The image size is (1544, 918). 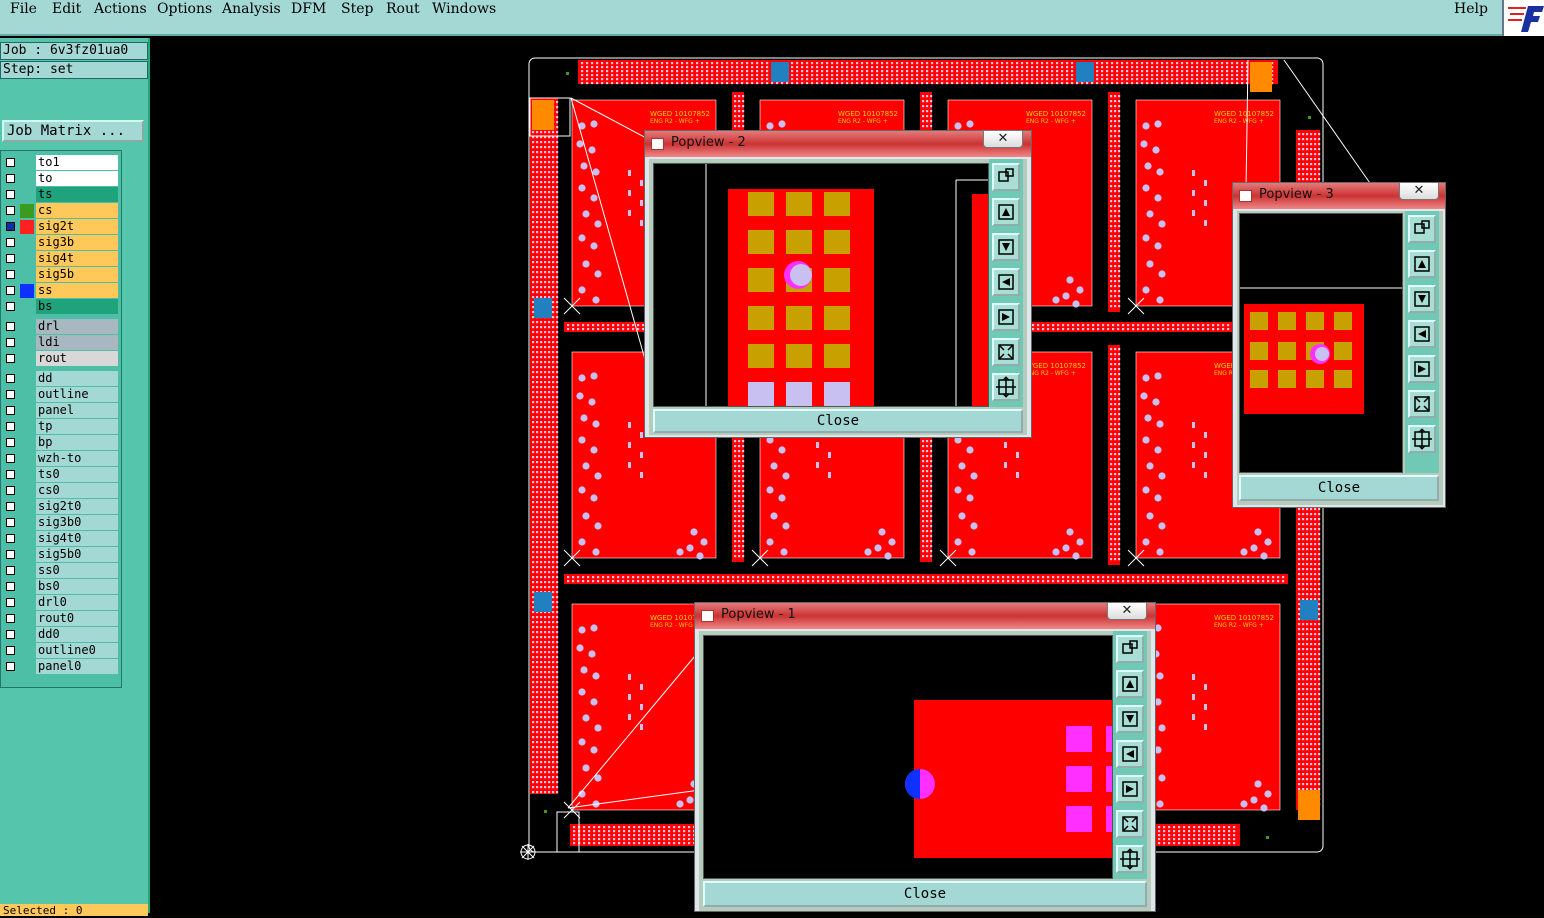 What do you see at coordinates (61, 195) in the screenshot?
I see `layer-row-ts: ts` at bounding box center [61, 195].